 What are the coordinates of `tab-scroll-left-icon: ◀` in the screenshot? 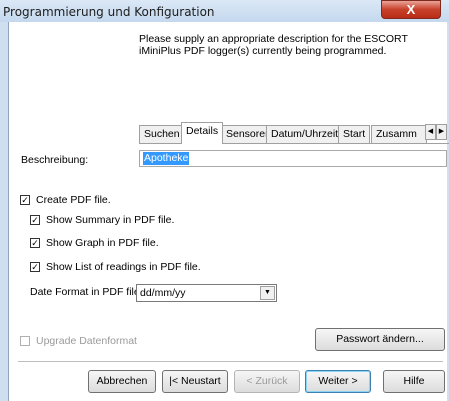 It's located at (430, 132).